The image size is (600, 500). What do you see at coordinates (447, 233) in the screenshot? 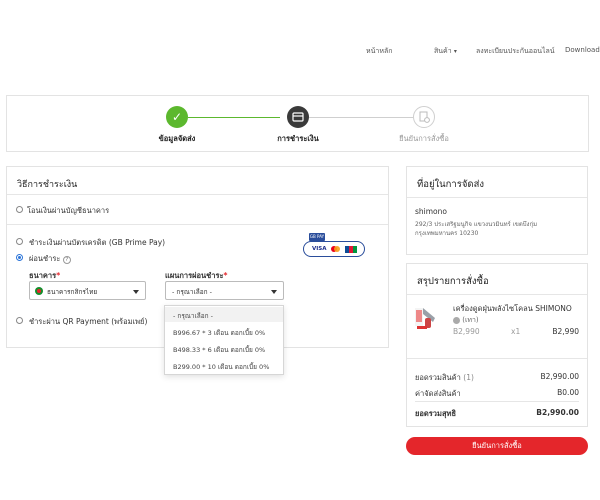
I see `address-line-2: กรุงเทพมหานคร 10230` at bounding box center [447, 233].